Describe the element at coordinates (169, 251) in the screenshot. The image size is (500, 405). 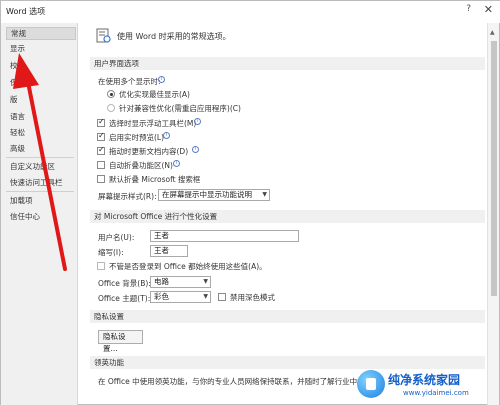
I see `initials-input: 王者` at that location.